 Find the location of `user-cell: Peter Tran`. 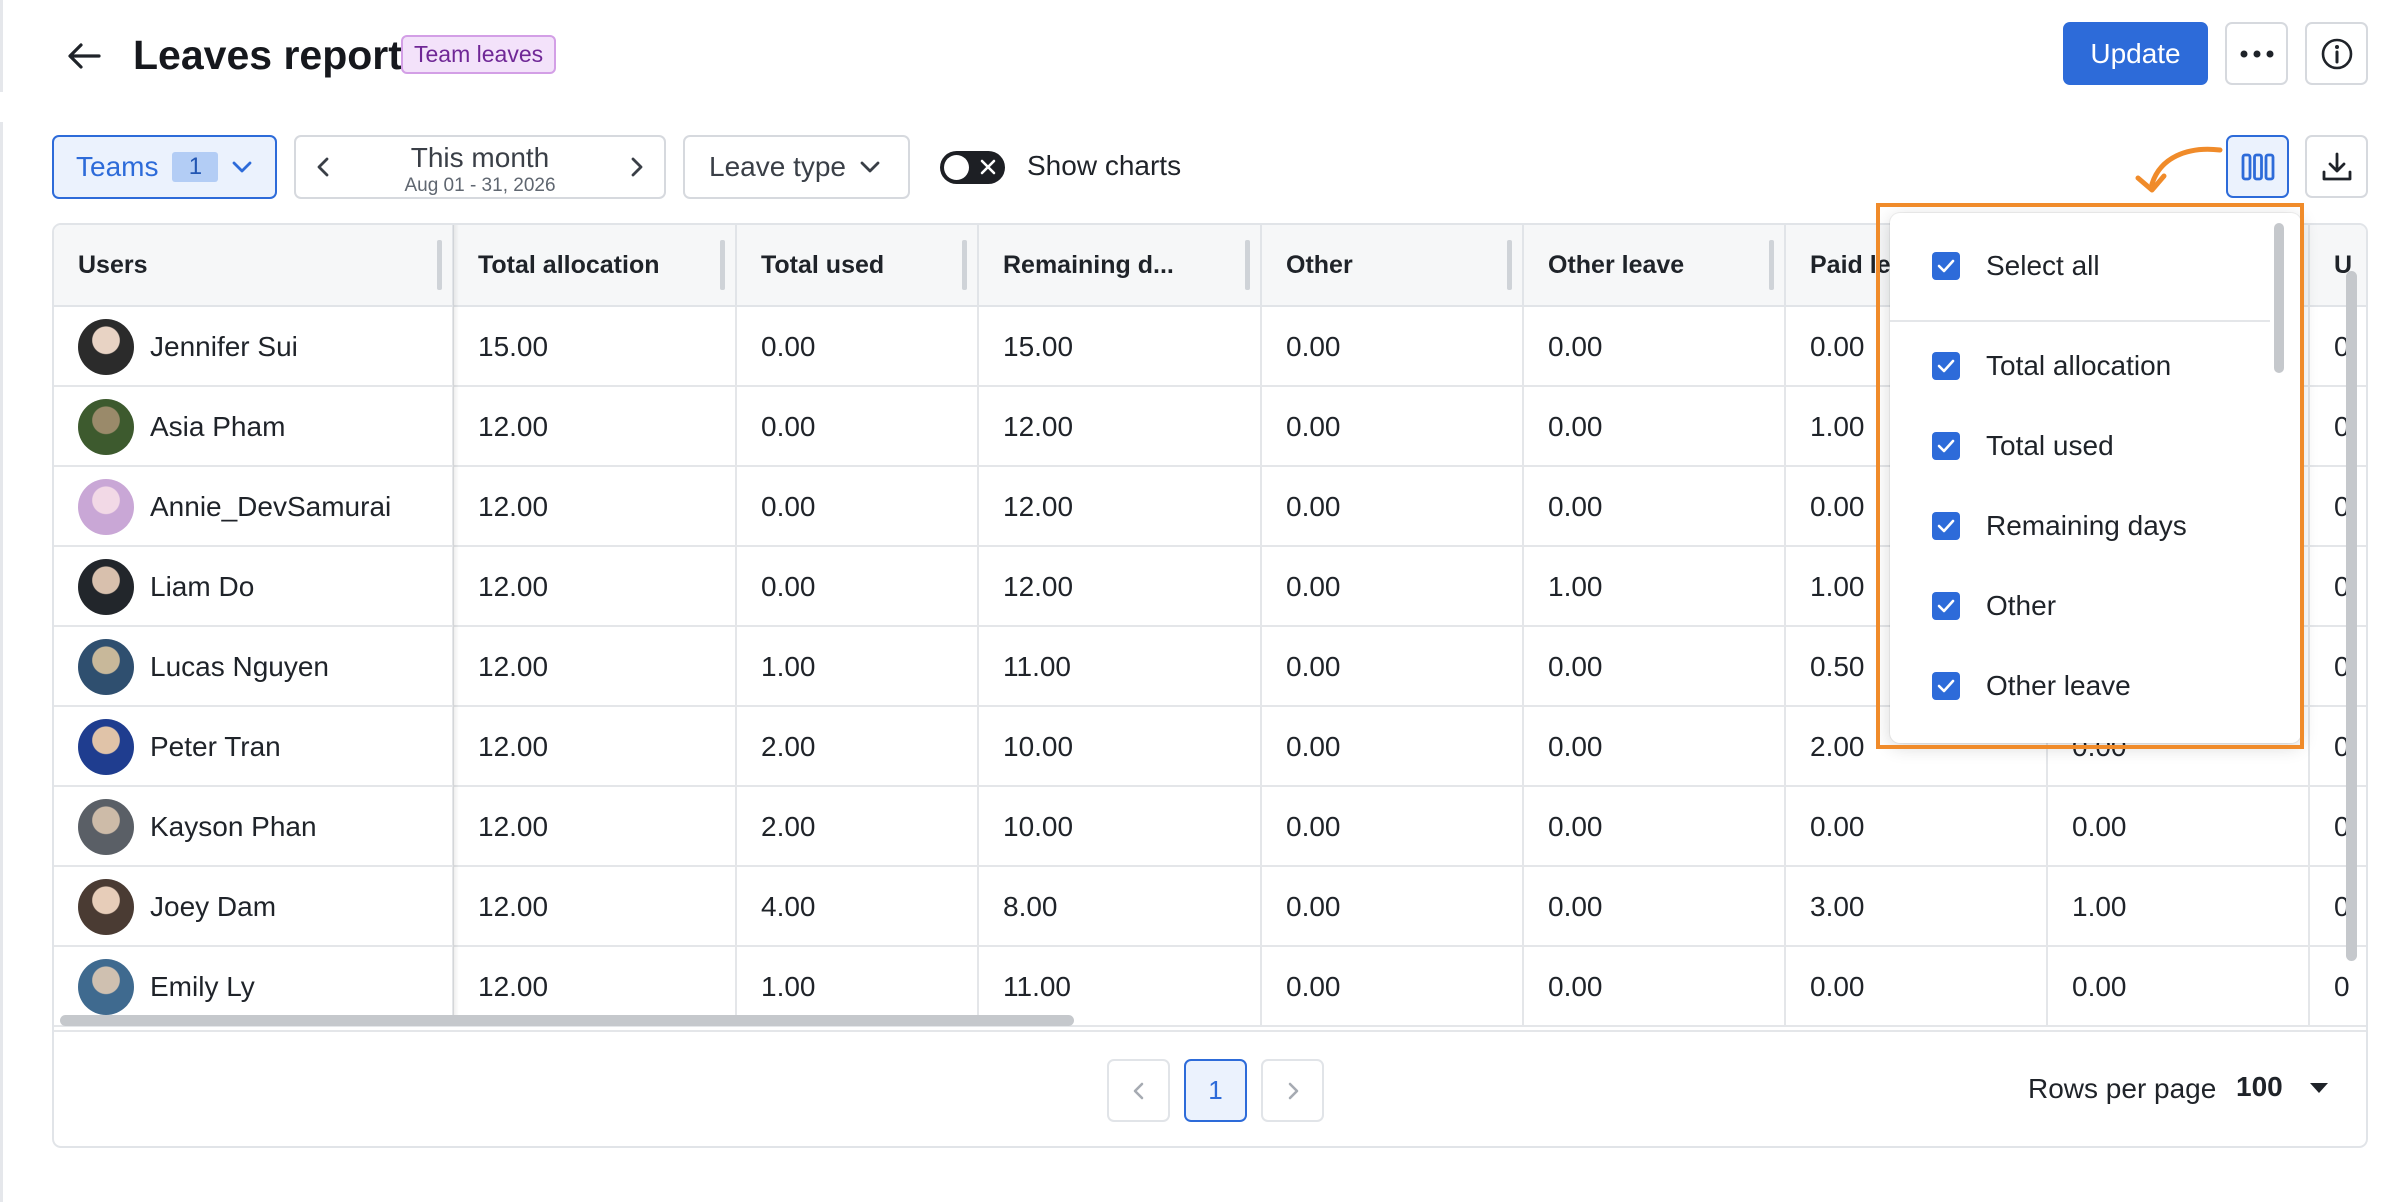

user-cell: Peter Tran is located at coordinates (254, 747).